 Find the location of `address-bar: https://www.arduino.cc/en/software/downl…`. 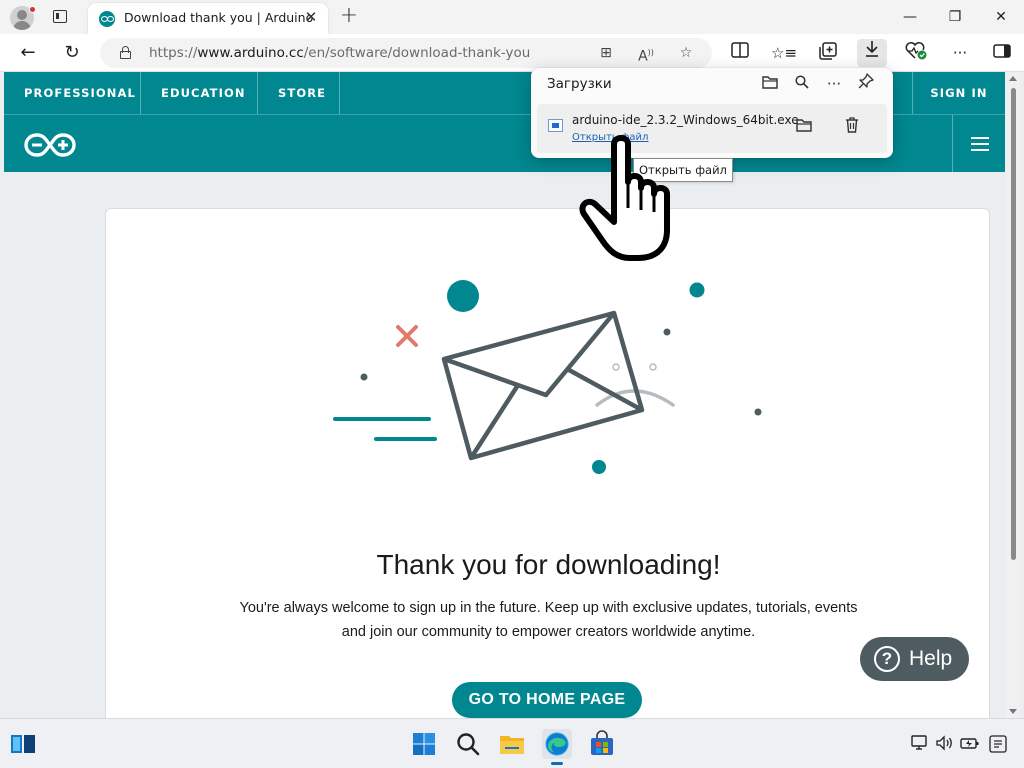

address-bar: https://www.arduino.cc/en/software/downl… is located at coordinates (406, 53).